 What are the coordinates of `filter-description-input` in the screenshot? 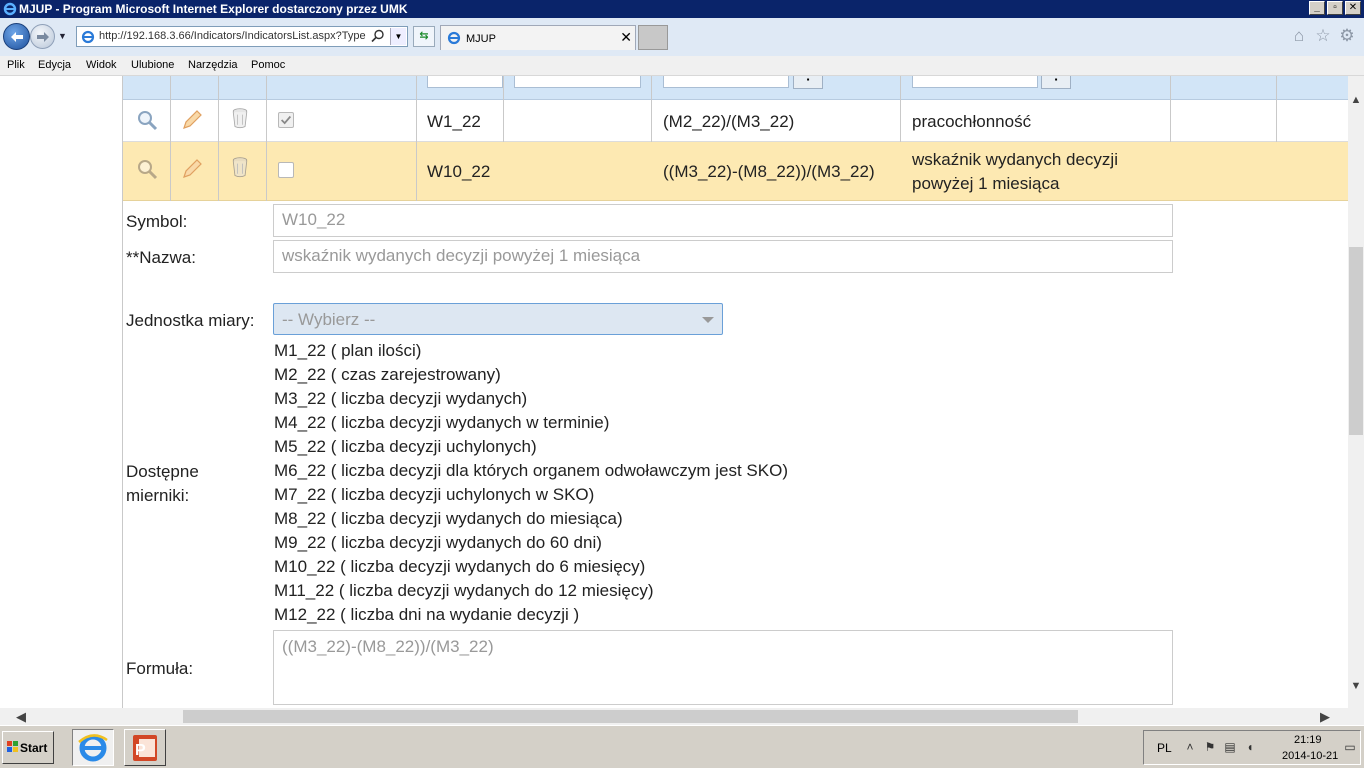 It's located at (975, 82).